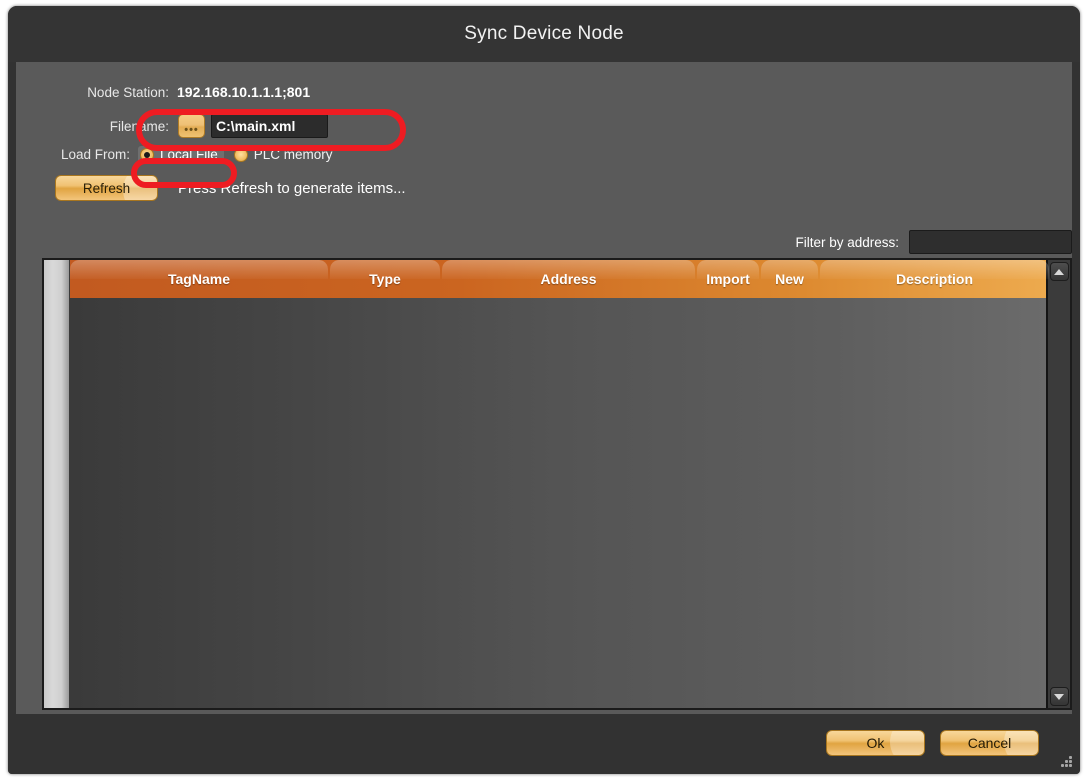  I want to click on ok-button: Ok, so click(875, 743).